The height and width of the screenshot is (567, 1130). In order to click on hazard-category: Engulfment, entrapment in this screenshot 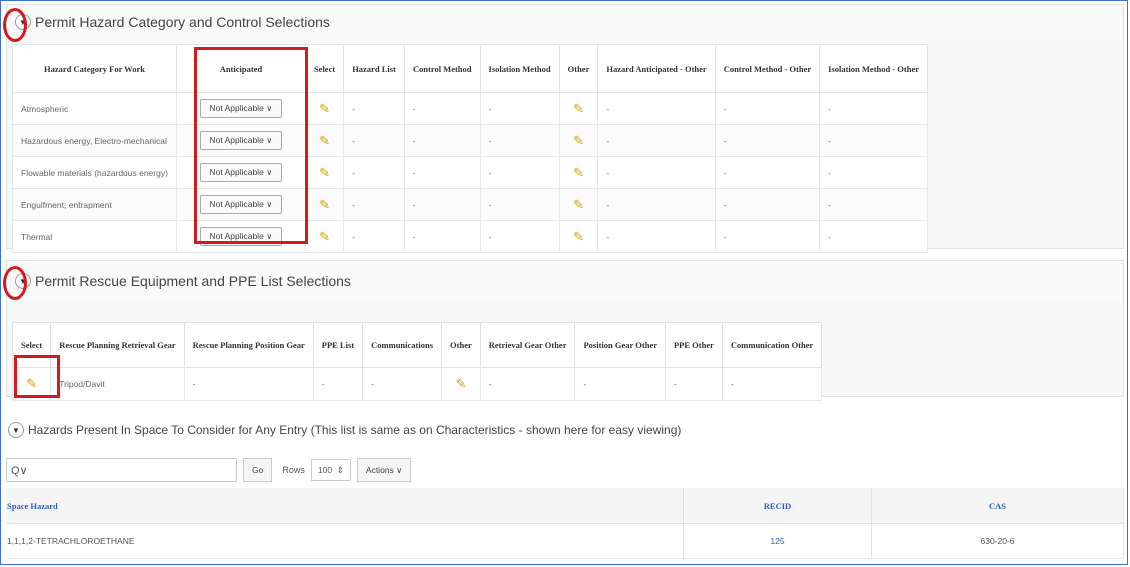, I will do `click(94, 204)`.